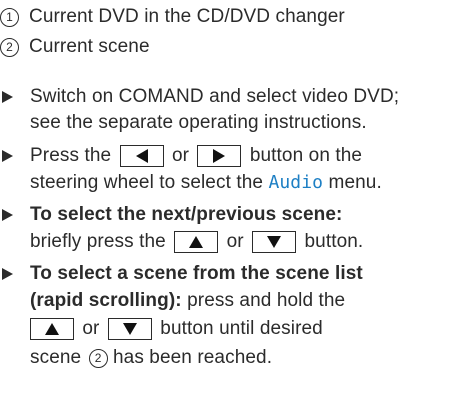 Image resolution: width=462 pixels, height=394 pixels. Describe the element at coordinates (106, 300) in the screenshot. I see `step-4-subheading: (rapid scrolling):` at that location.